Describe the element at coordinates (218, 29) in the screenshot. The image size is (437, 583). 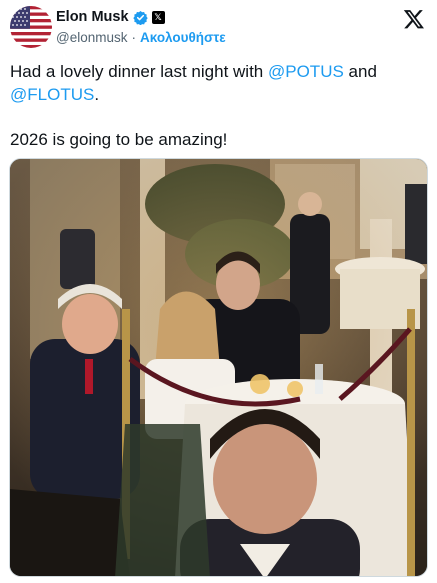
I see `tweet-header: Elon Musk 𝕏 @elonmusk · Ακολουθήστε` at that location.